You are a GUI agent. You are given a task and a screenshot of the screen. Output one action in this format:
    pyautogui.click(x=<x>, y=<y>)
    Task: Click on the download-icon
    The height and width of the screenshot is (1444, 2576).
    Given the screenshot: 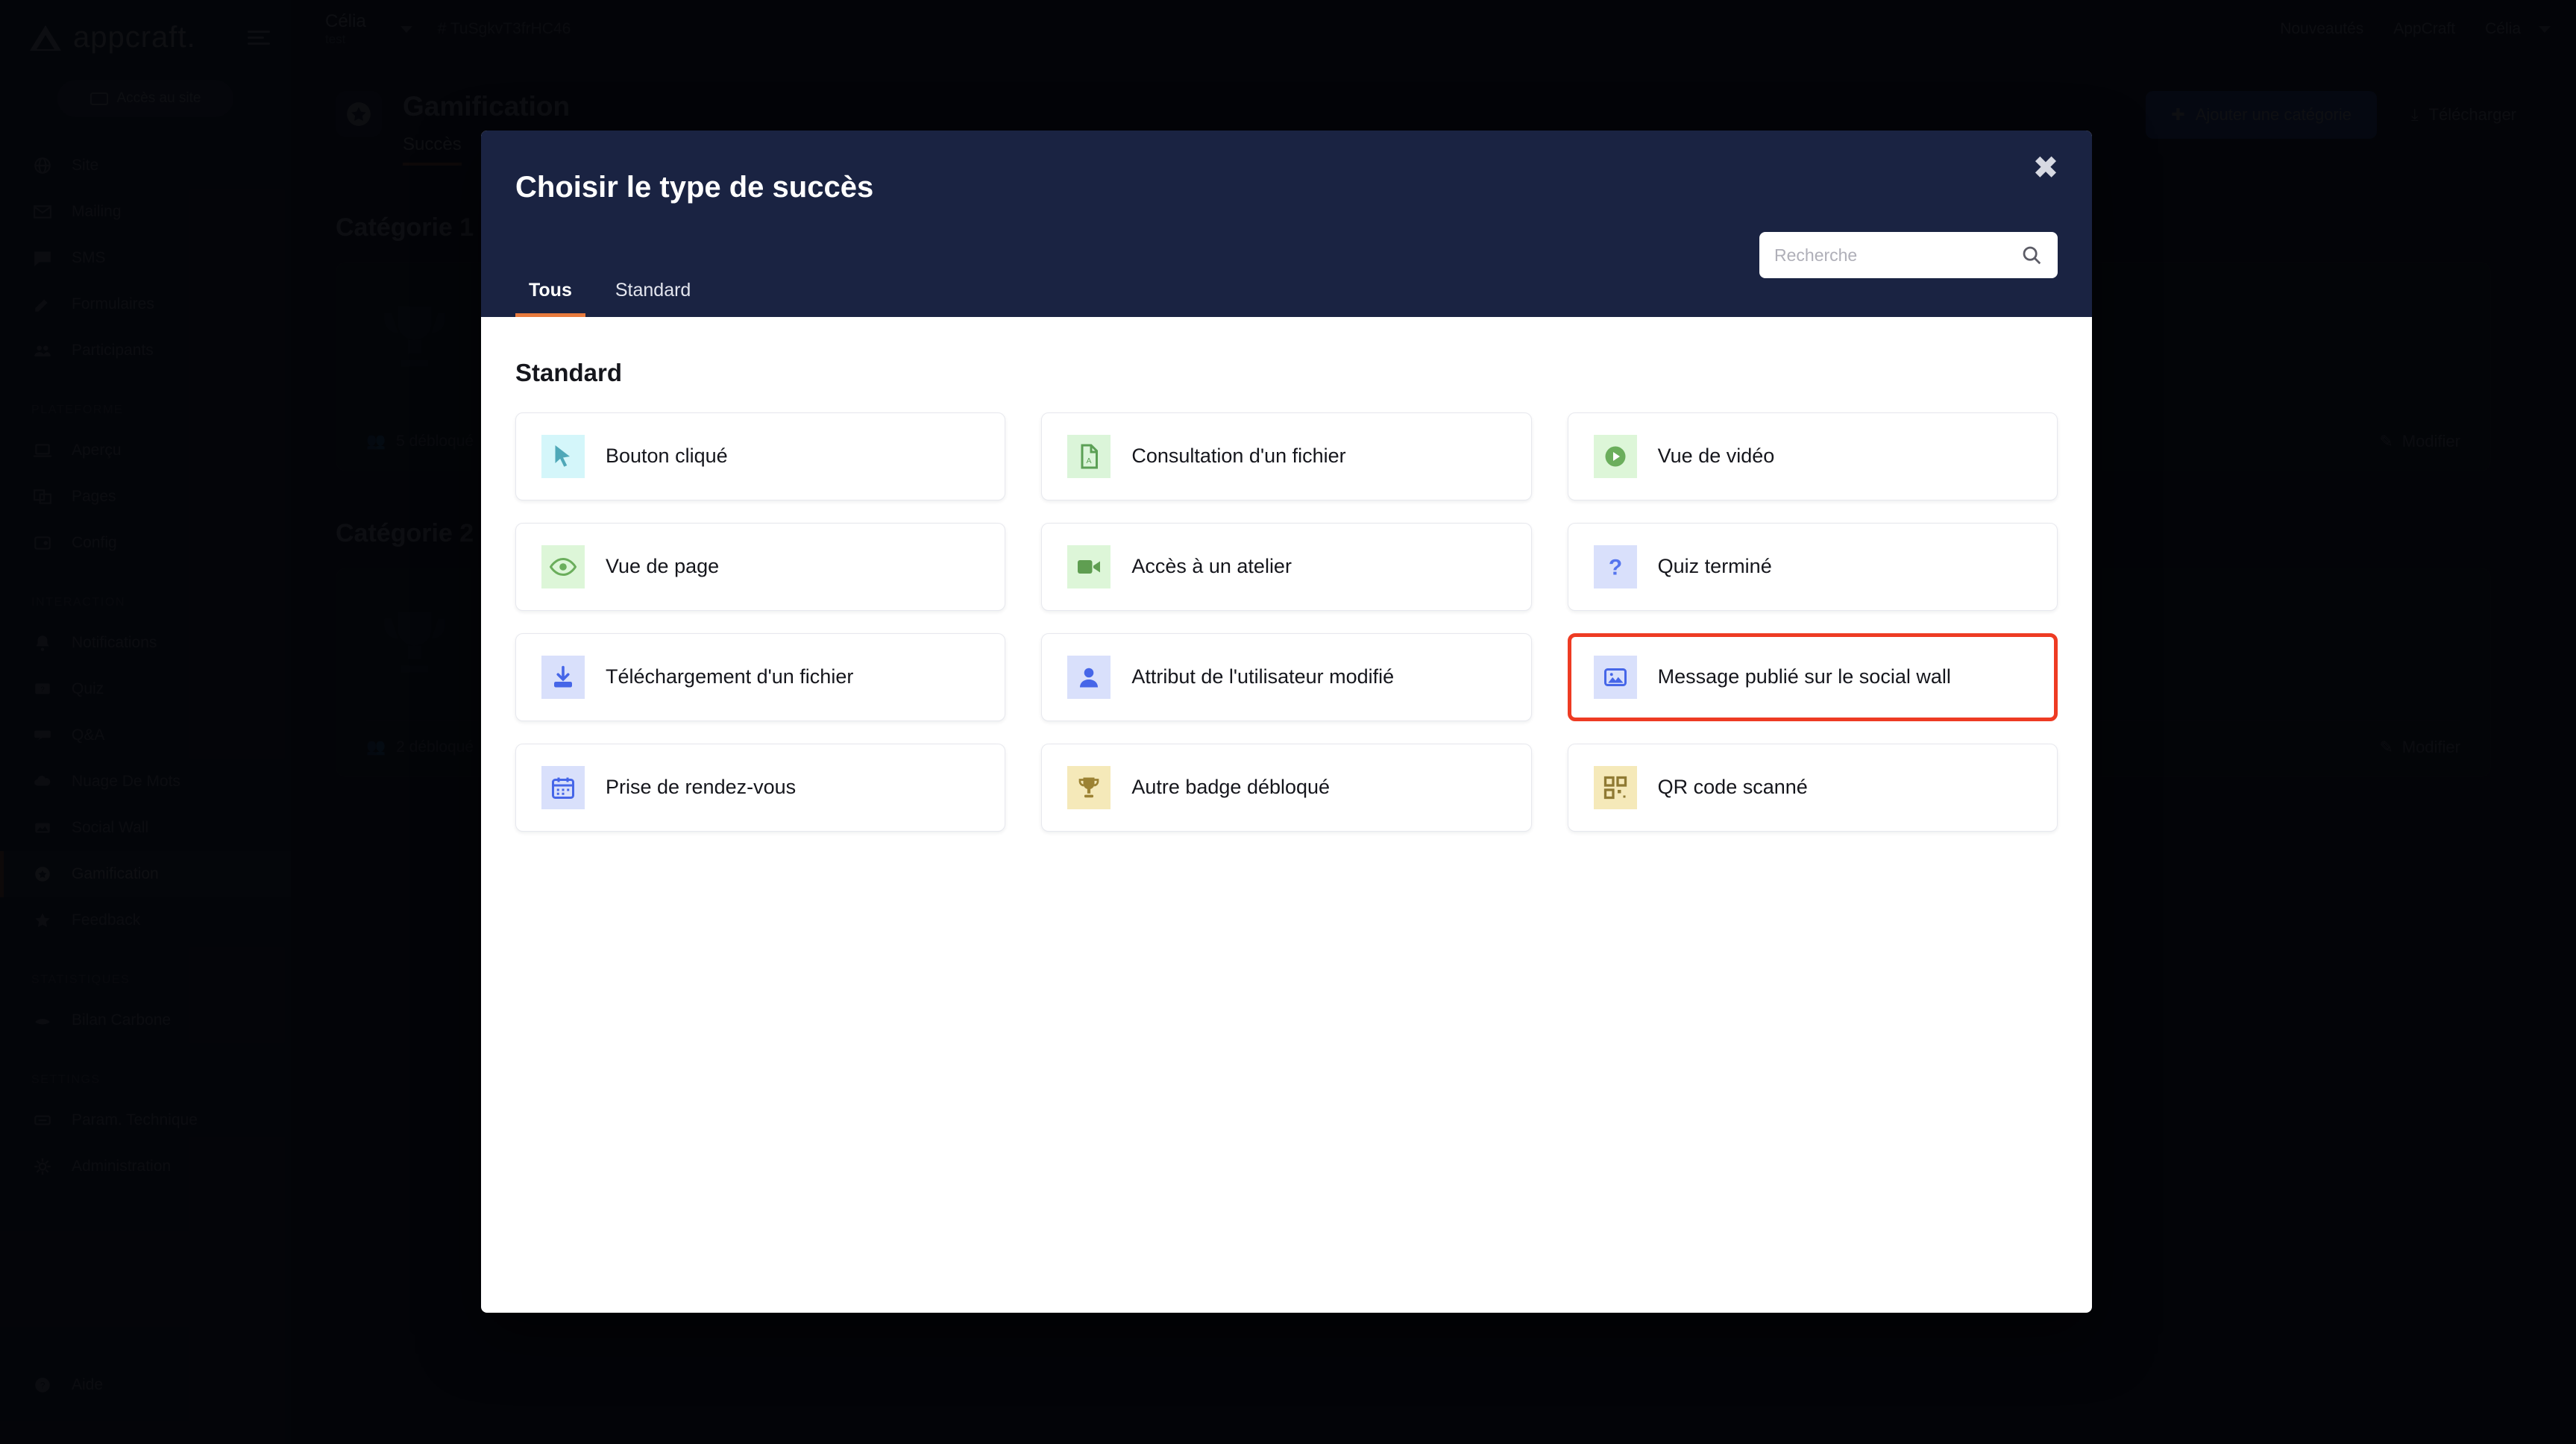 What is the action you would take?
    pyautogui.click(x=563, y=677)
    